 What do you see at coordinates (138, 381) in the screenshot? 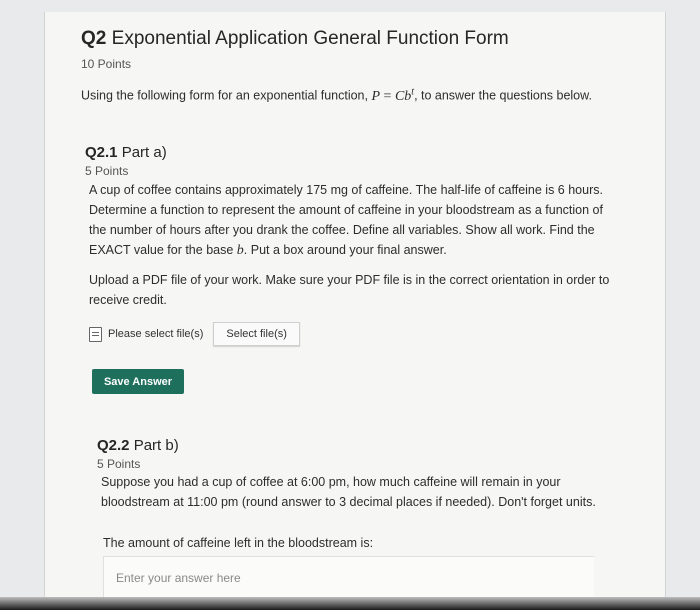
I see `save-answer-button: Save Answer` at bounding box center [138, 381].